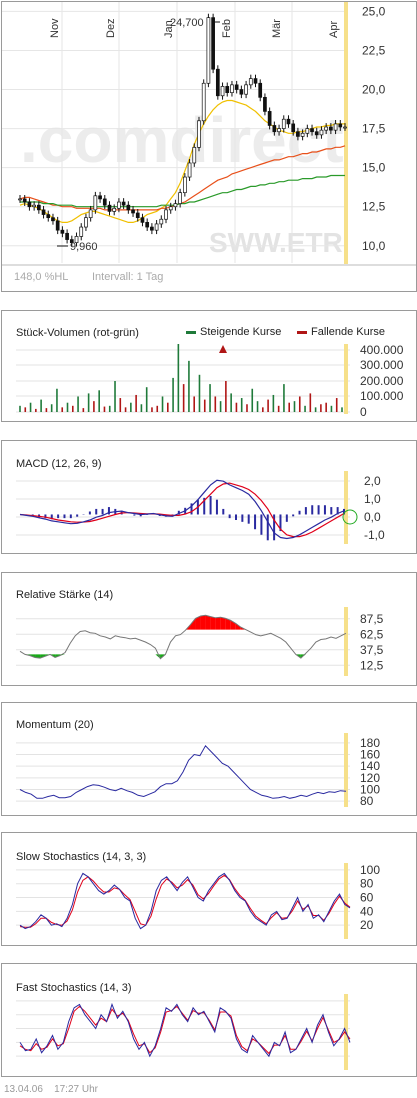  I want to click on macd-signal-line, so click(182, 510).